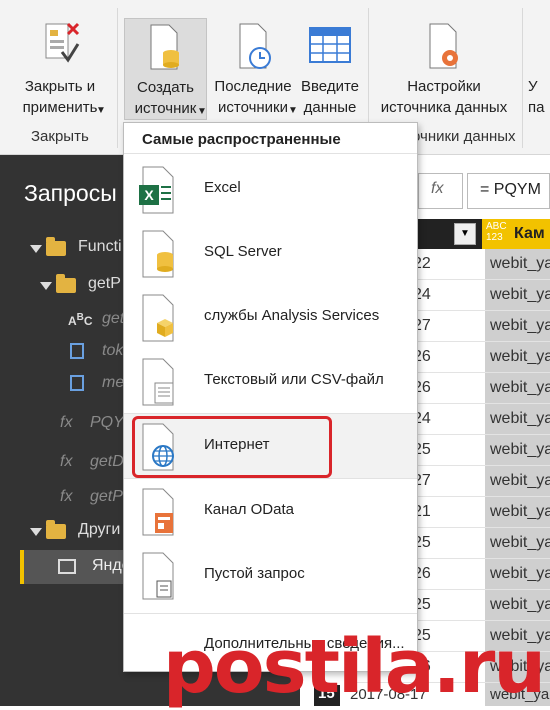  I want to click on menu-item-blank-query: Пустой запрос, so click(270, 575).